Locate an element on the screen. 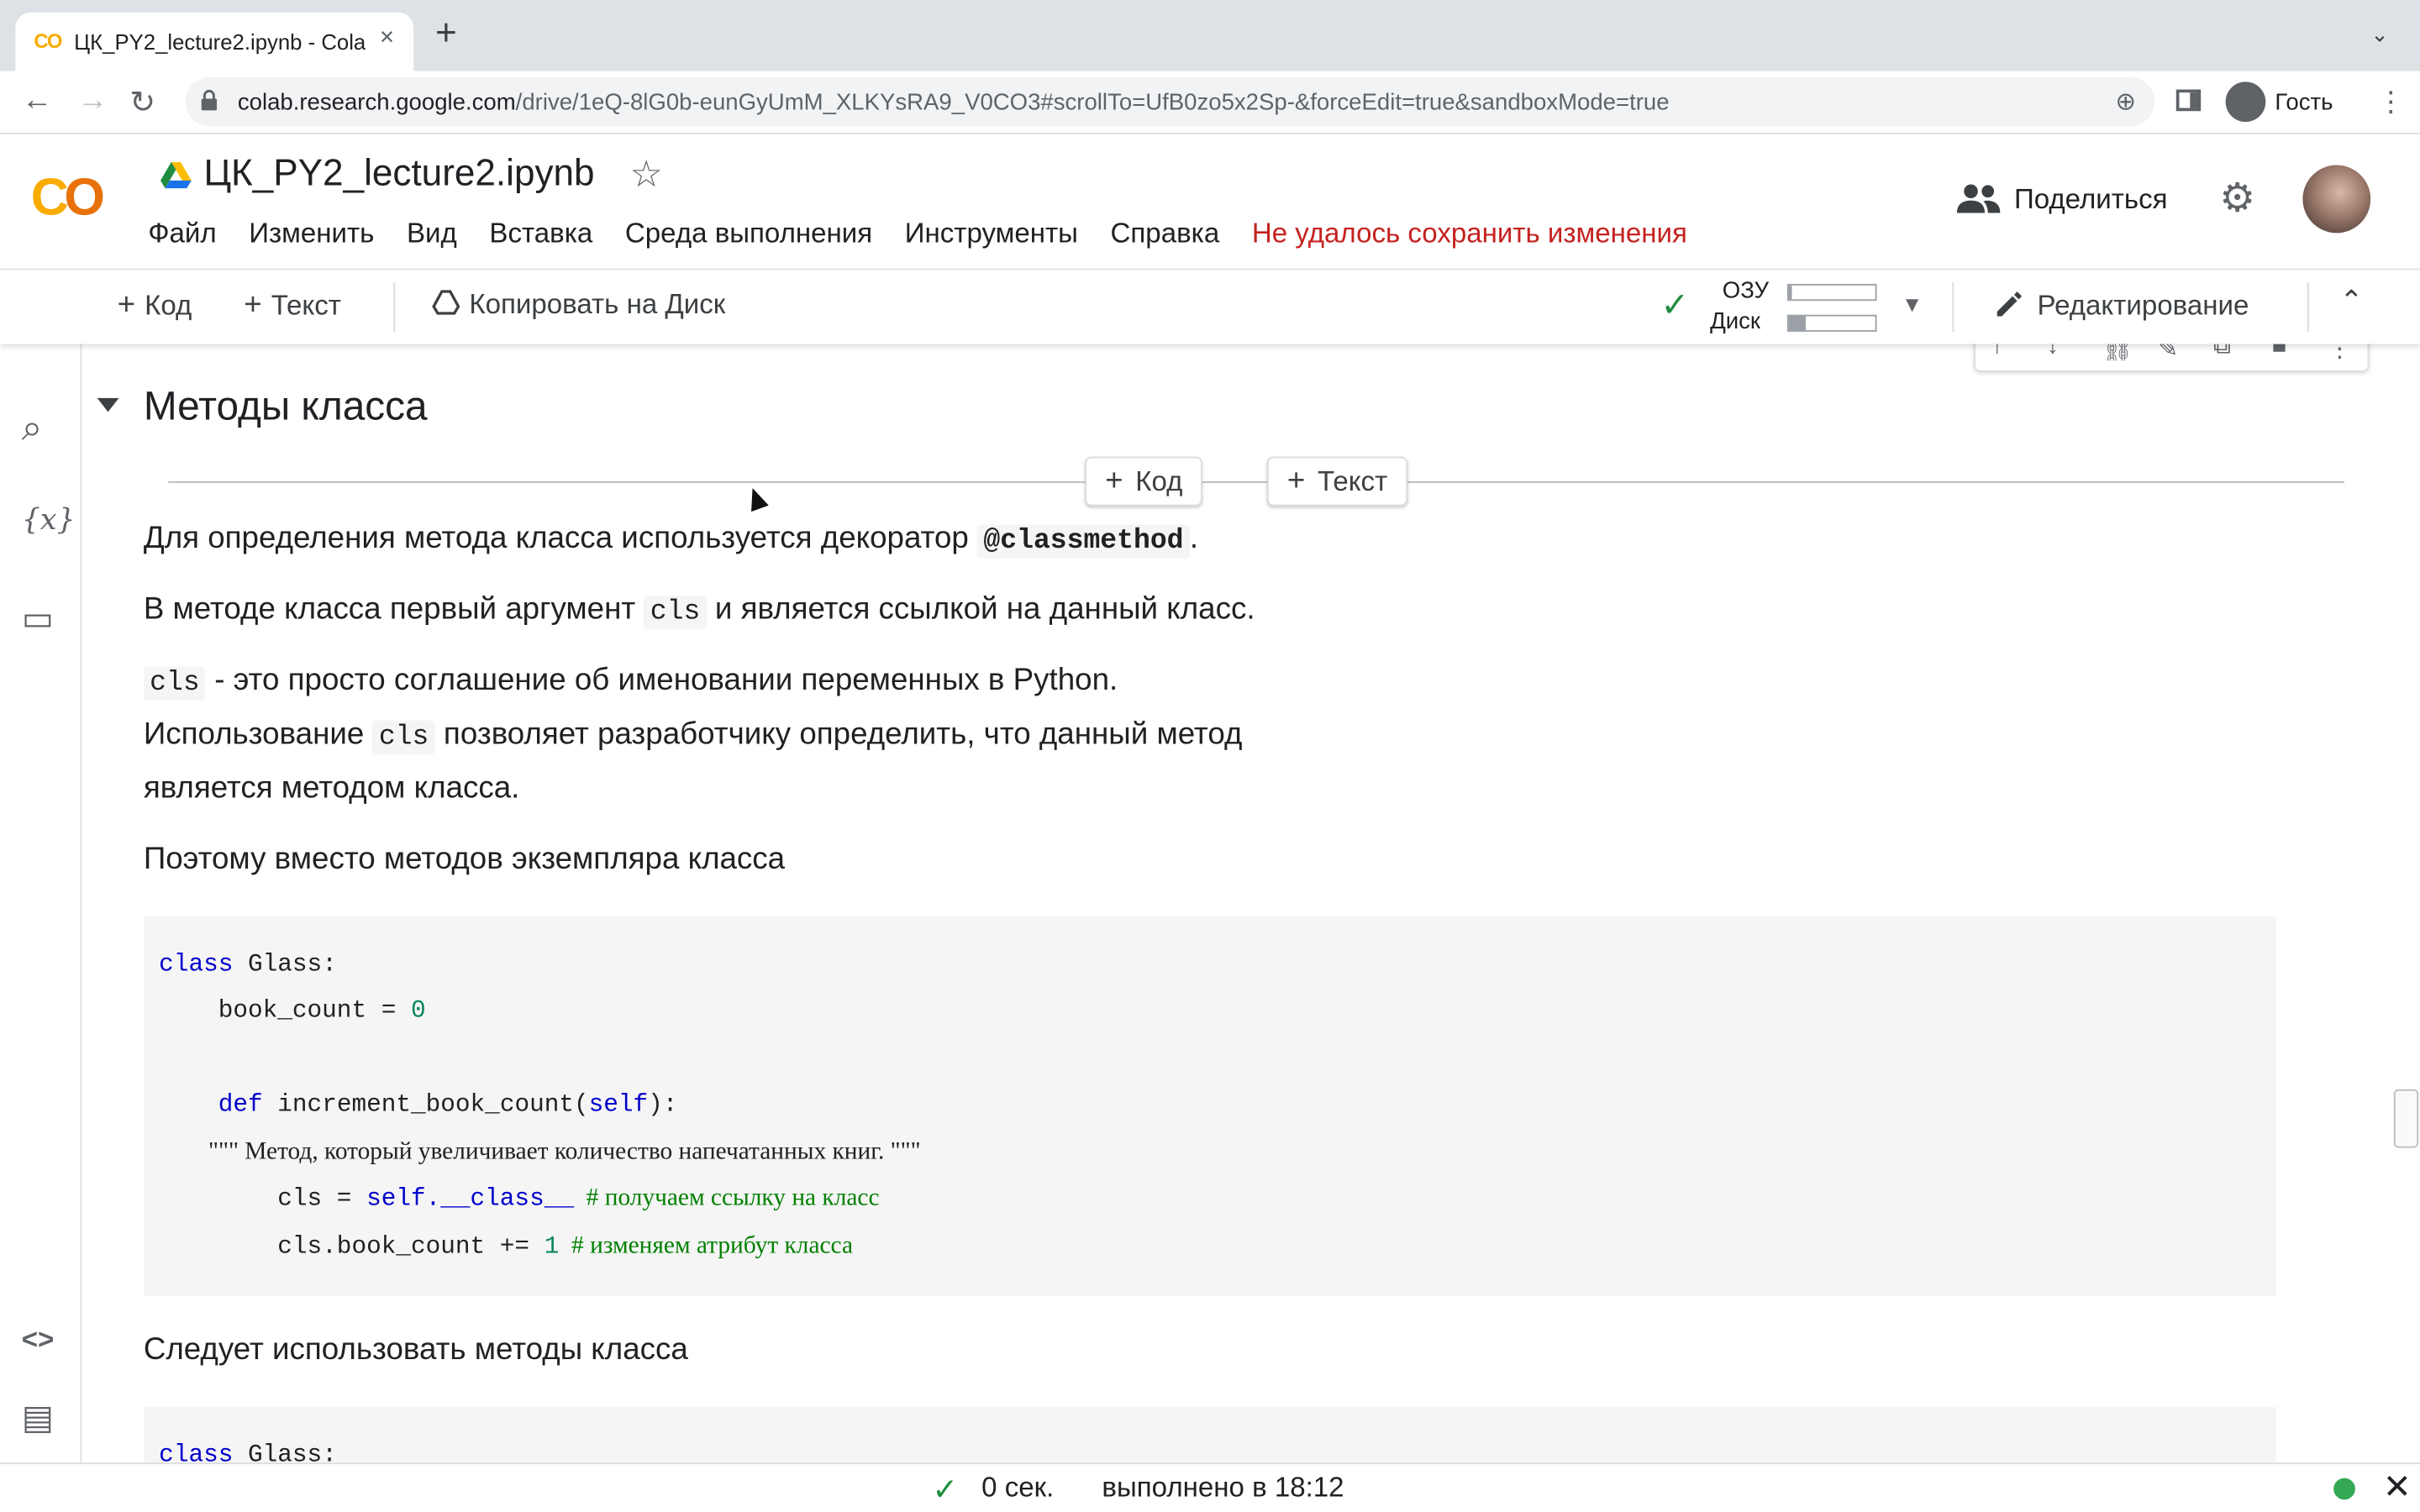  side-panel-icon is located at coordinates (2188, 100).